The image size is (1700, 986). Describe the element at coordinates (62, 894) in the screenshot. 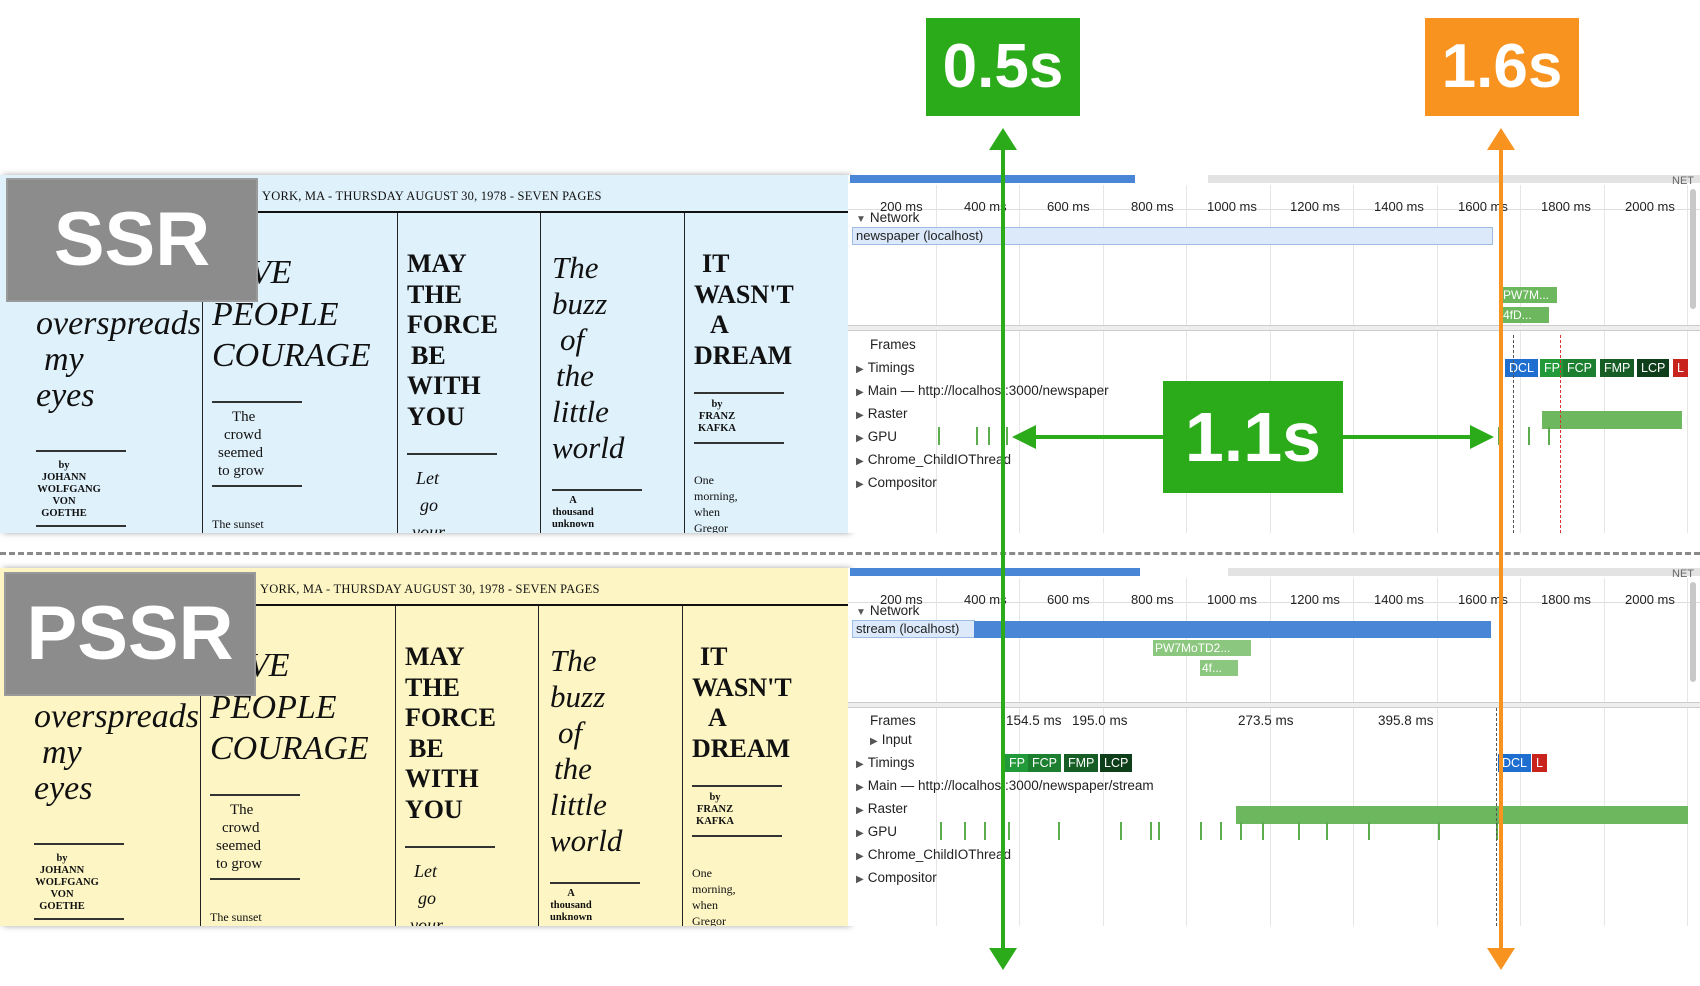

I see `byline-author: VON` at that location.